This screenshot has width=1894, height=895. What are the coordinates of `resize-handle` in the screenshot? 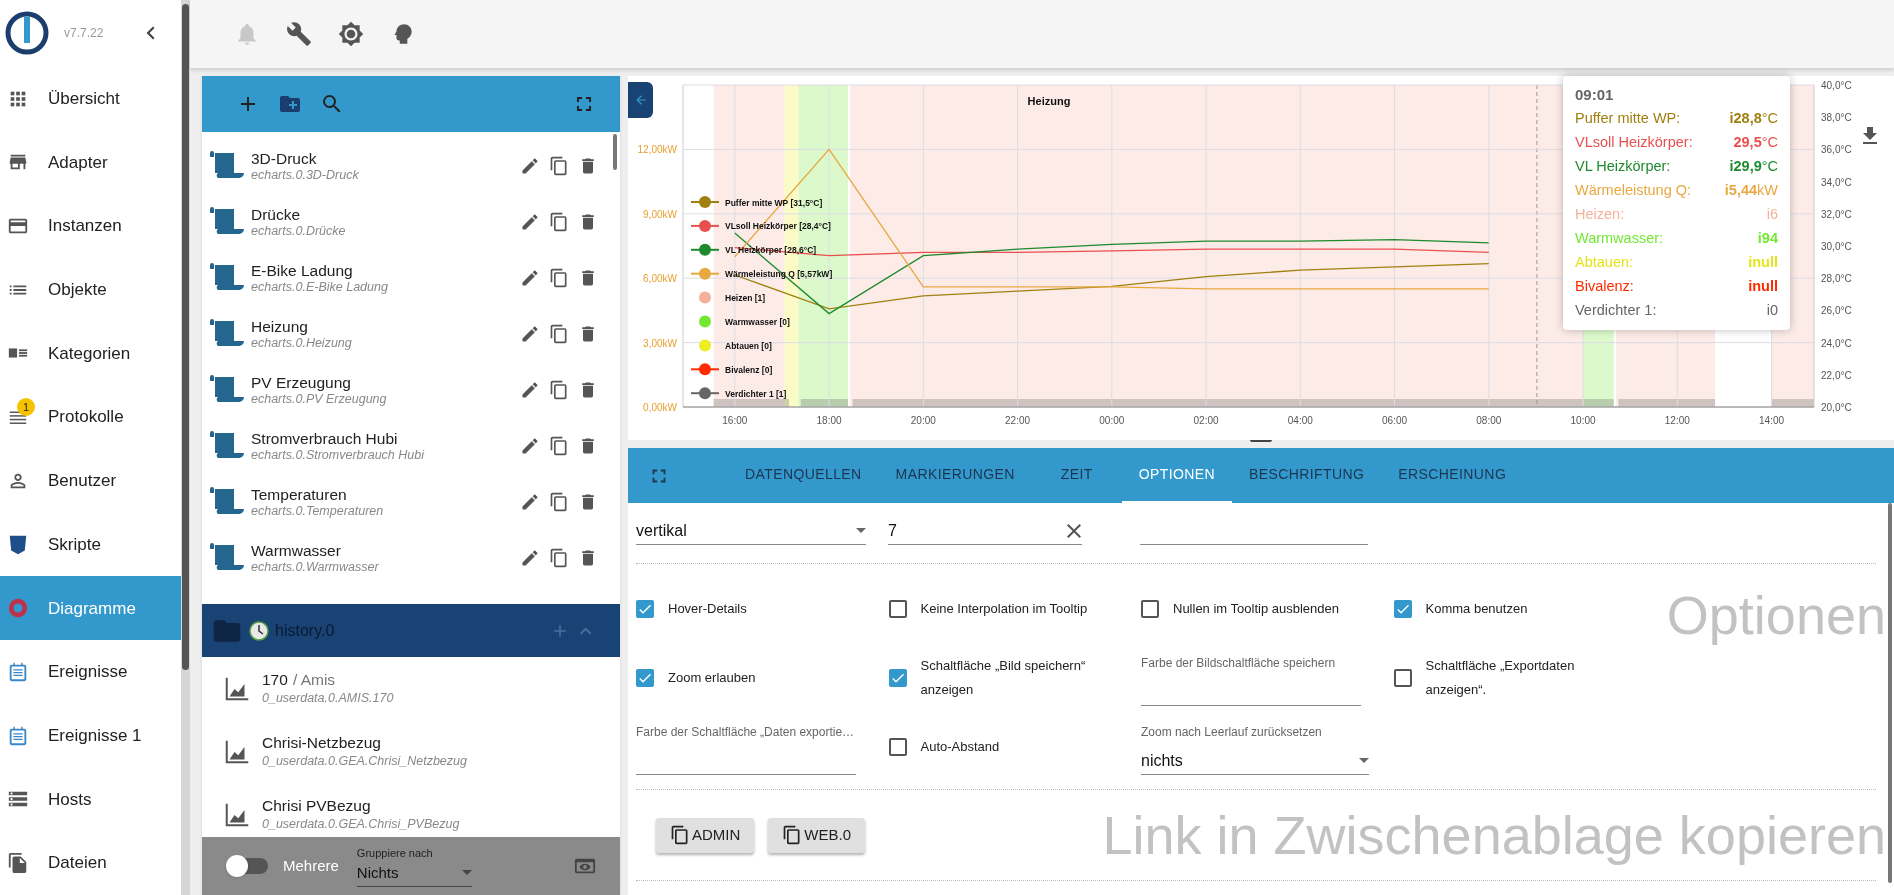 It's located at (1261, 440).